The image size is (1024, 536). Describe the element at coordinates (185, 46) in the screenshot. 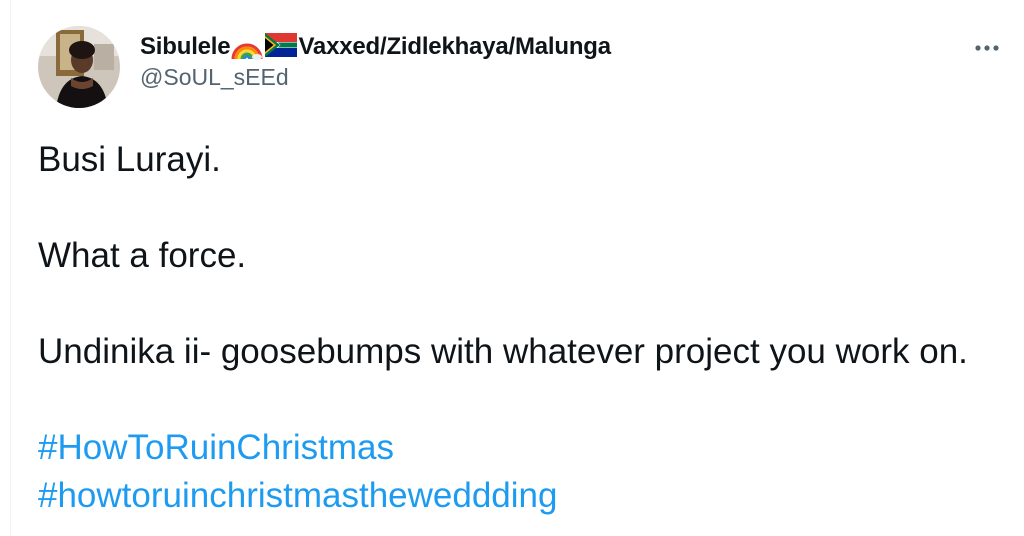

I see `display-name-start: Sibulele` at that location.